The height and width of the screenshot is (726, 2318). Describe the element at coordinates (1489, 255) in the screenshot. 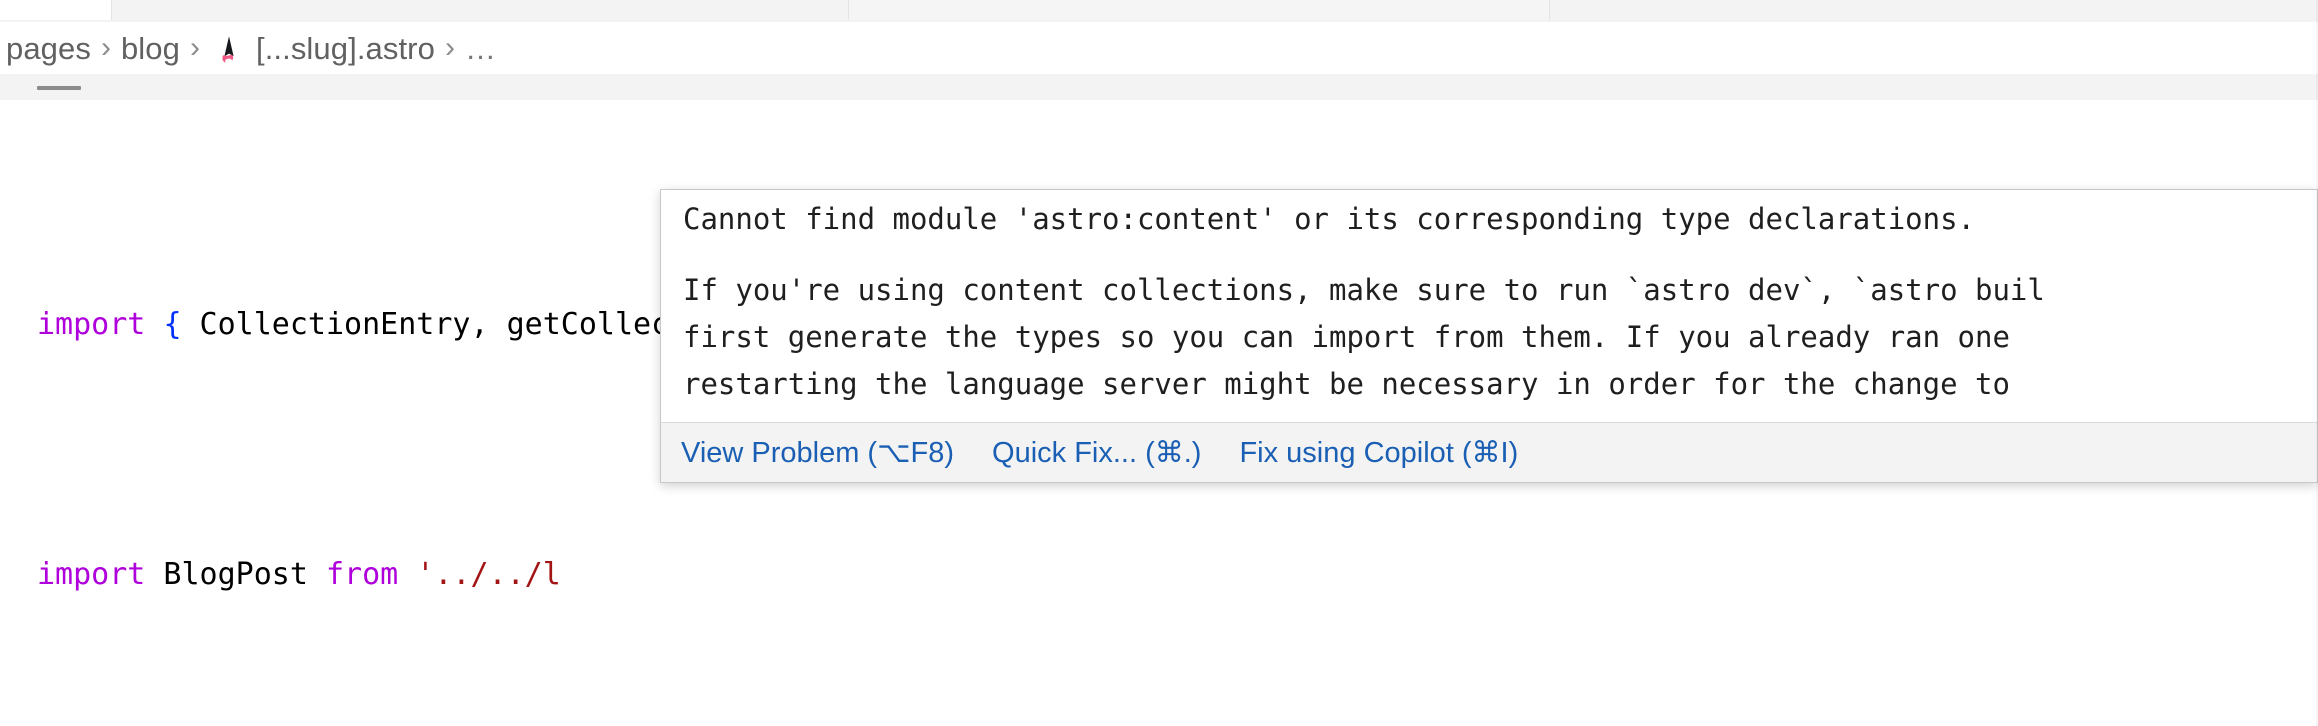

I see `hover-message-spacer` at that location.